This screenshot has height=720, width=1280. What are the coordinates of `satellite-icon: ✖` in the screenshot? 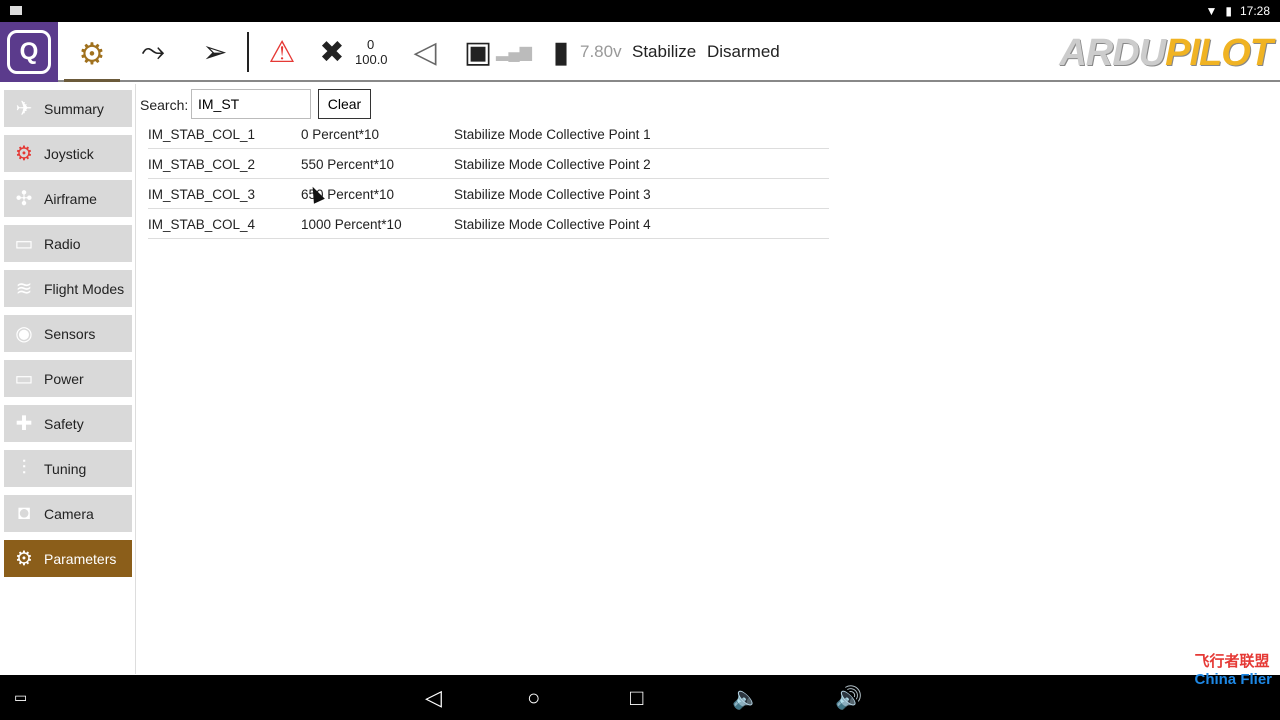 It's located at (332, 52).